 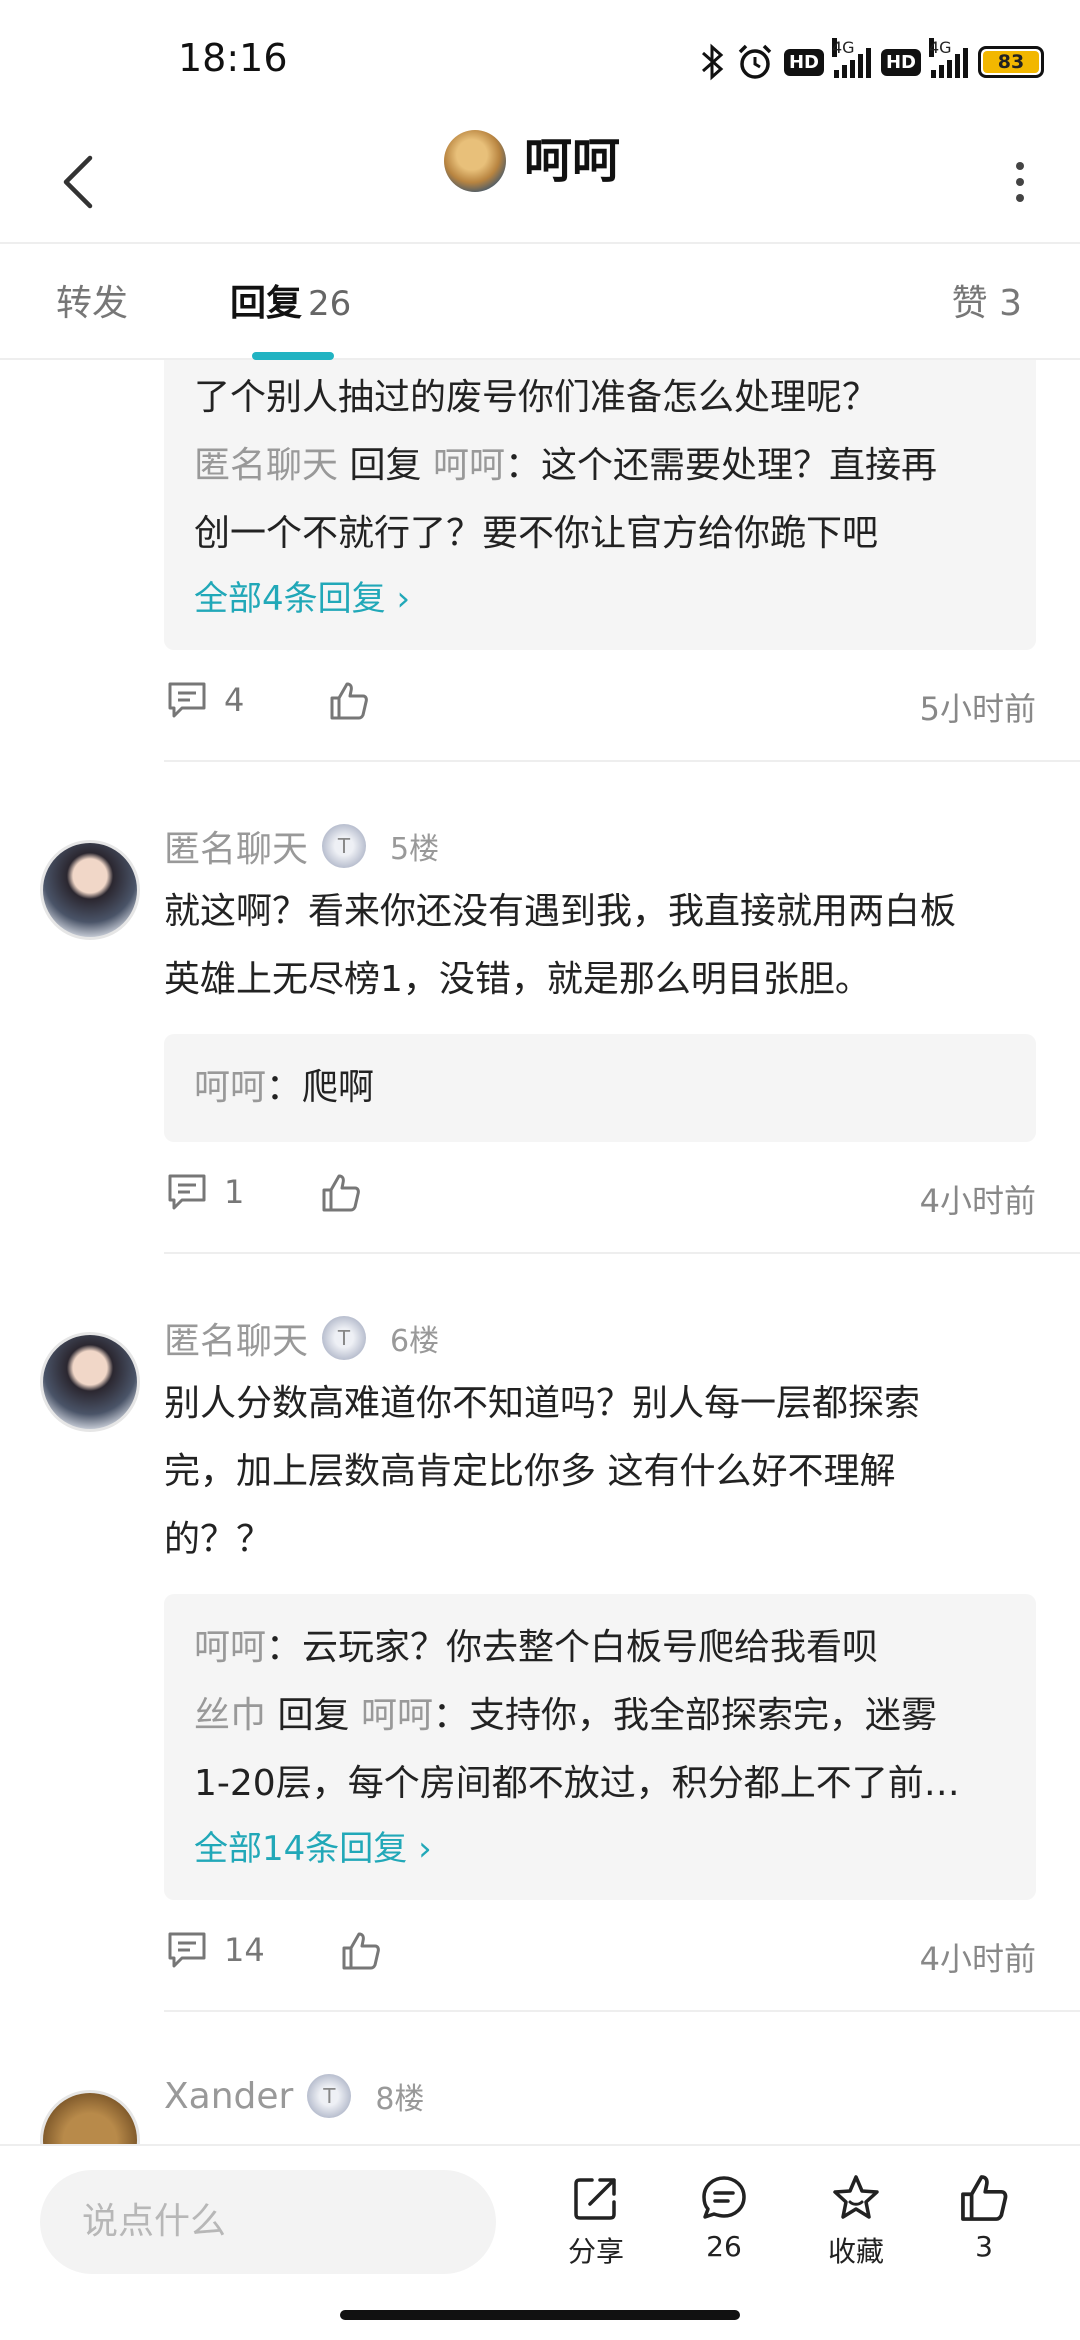 I want to click on thread-reply: 呵呵：云玩家？你去整个白板号爬给我看呗, so click(x=600, y=1648).